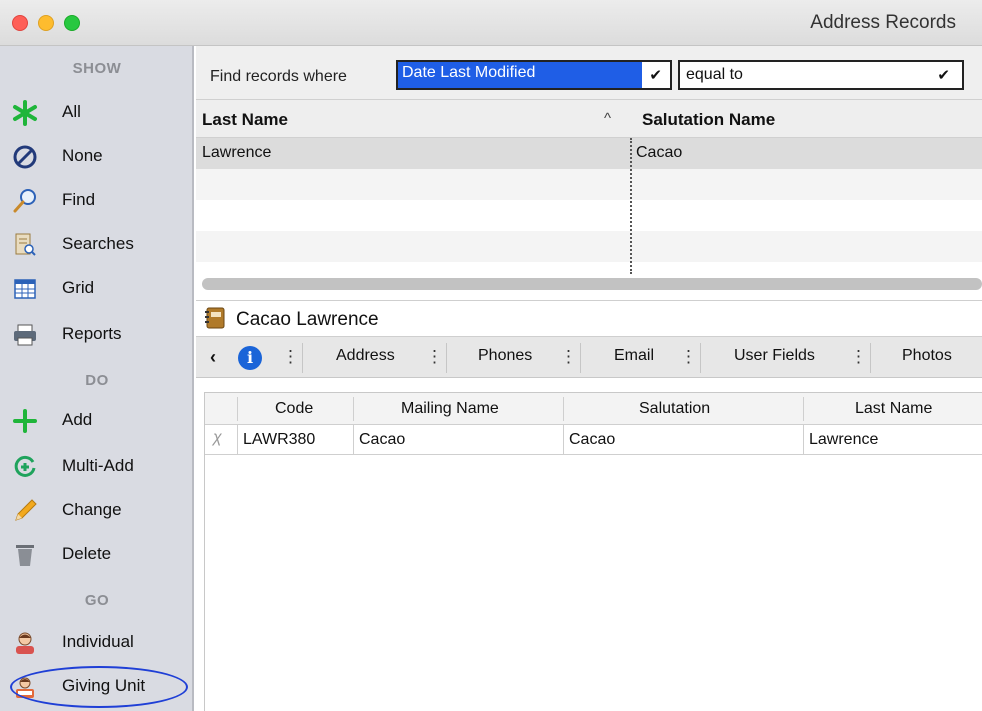  Describe the element at coordinates (250, 358) in the screenshot. I see `info-icon: i` at that location.